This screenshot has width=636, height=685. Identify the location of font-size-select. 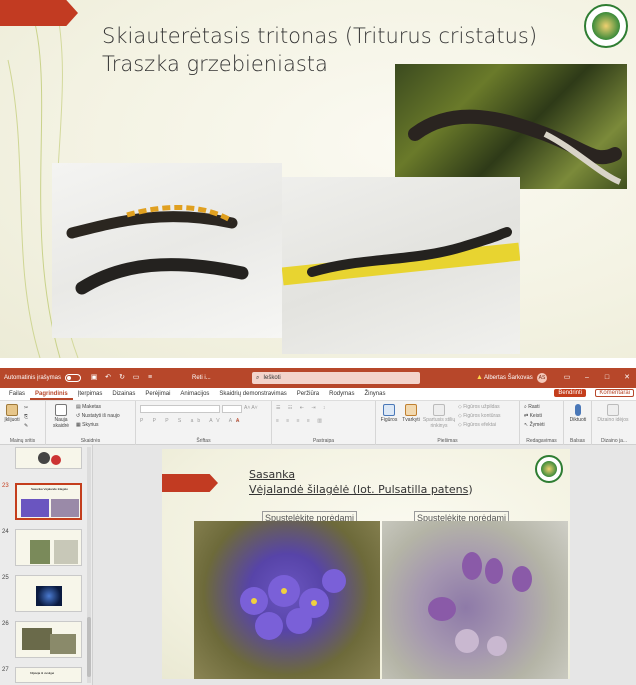
(232, 409).